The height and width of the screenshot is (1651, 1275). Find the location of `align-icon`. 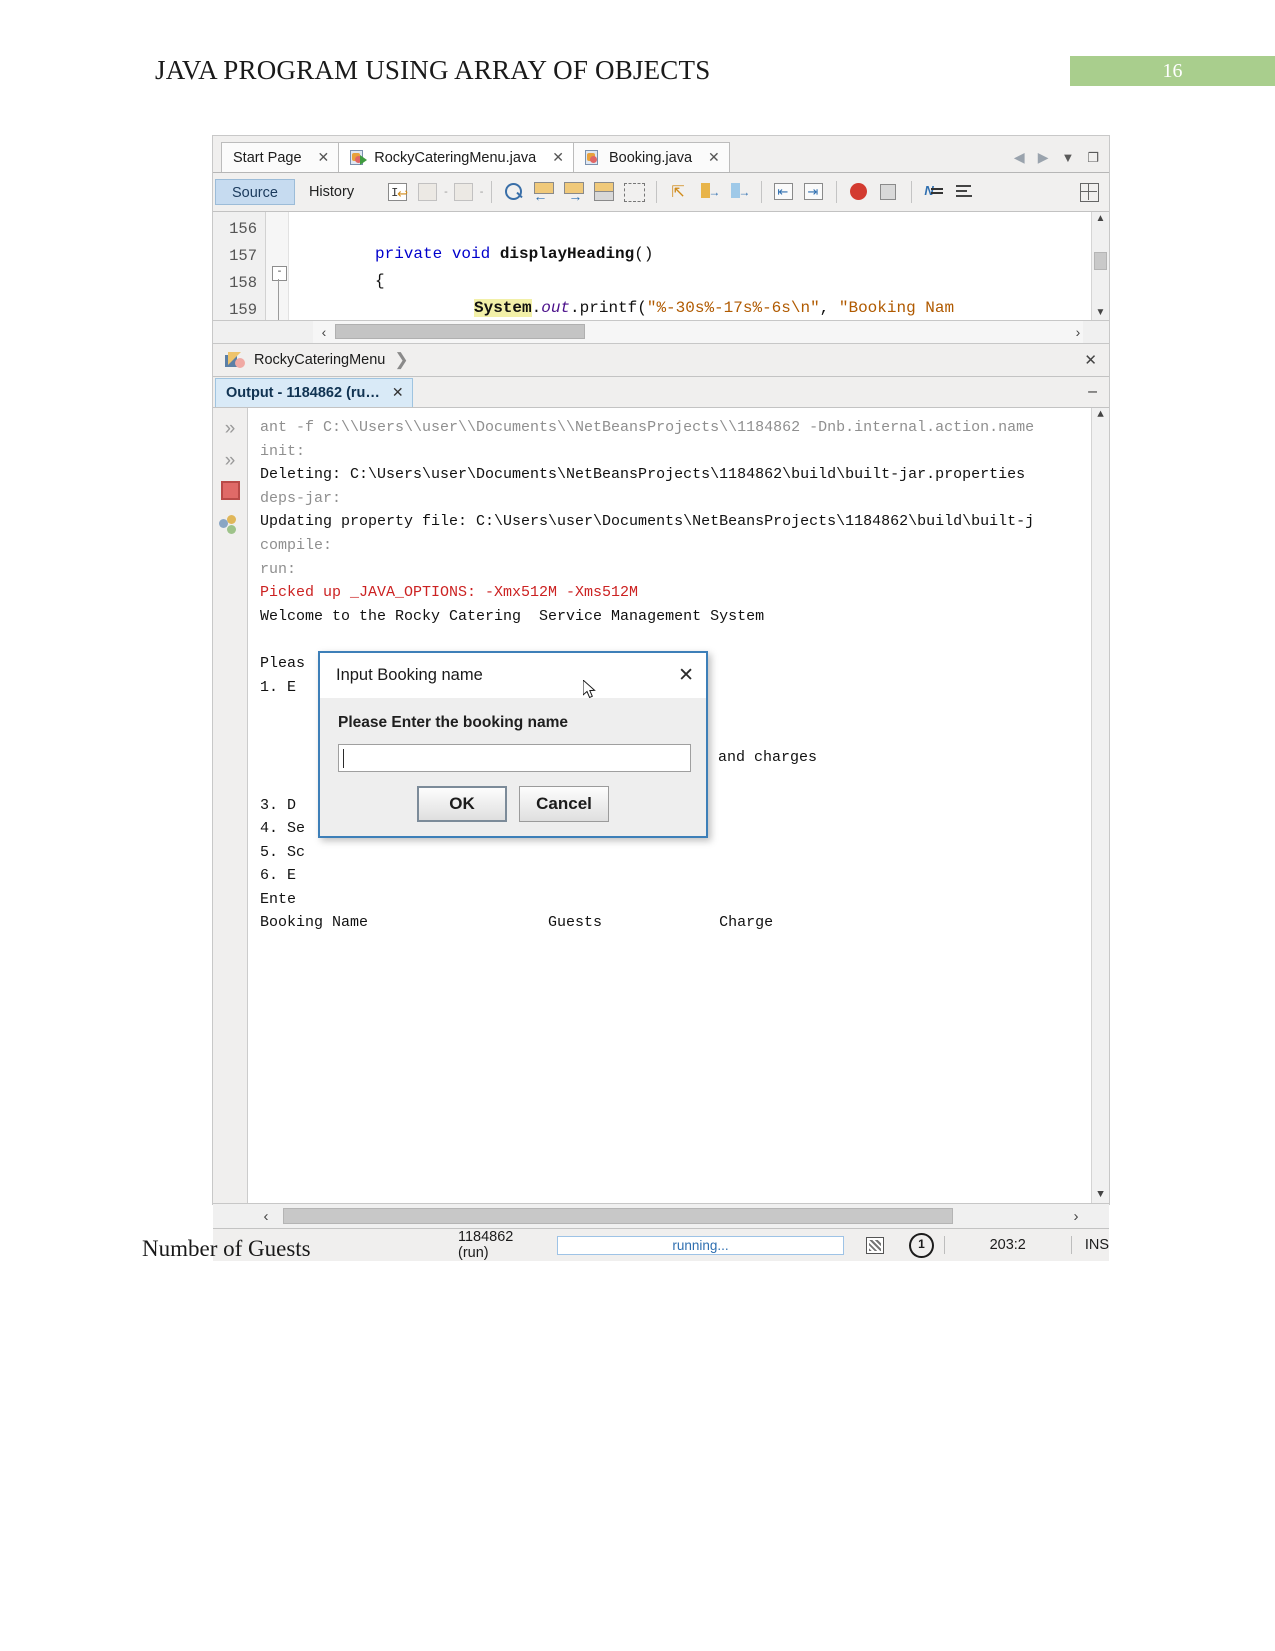

align-icon is located at coordinates (964, 192).